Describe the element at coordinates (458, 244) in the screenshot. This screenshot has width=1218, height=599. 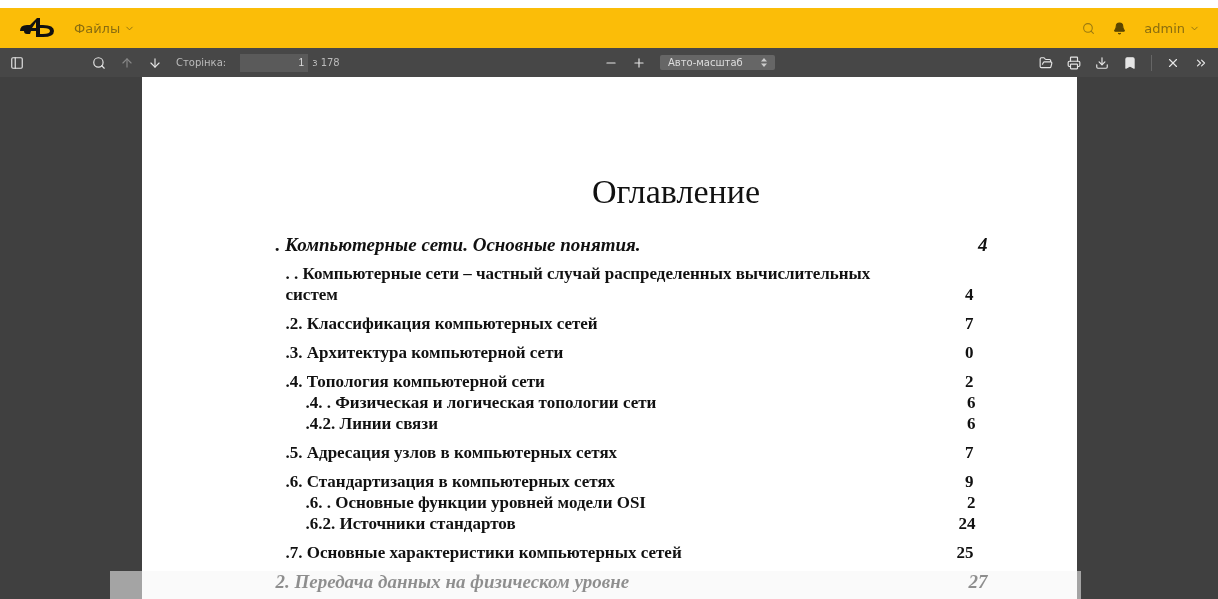
I see `toc-entry-title: . Компьютерные сети. Основные понятия.` at that location.